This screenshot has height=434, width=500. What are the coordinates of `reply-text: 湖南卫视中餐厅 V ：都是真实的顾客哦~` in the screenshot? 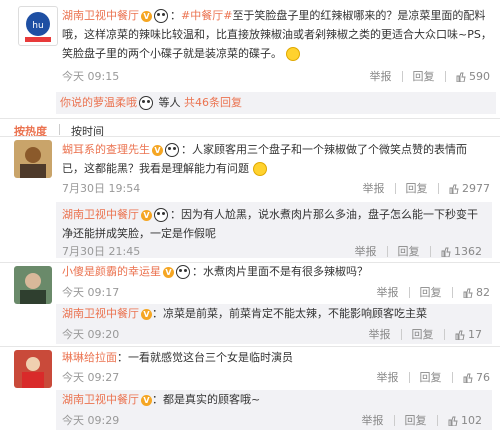 It's located at (161, 399).